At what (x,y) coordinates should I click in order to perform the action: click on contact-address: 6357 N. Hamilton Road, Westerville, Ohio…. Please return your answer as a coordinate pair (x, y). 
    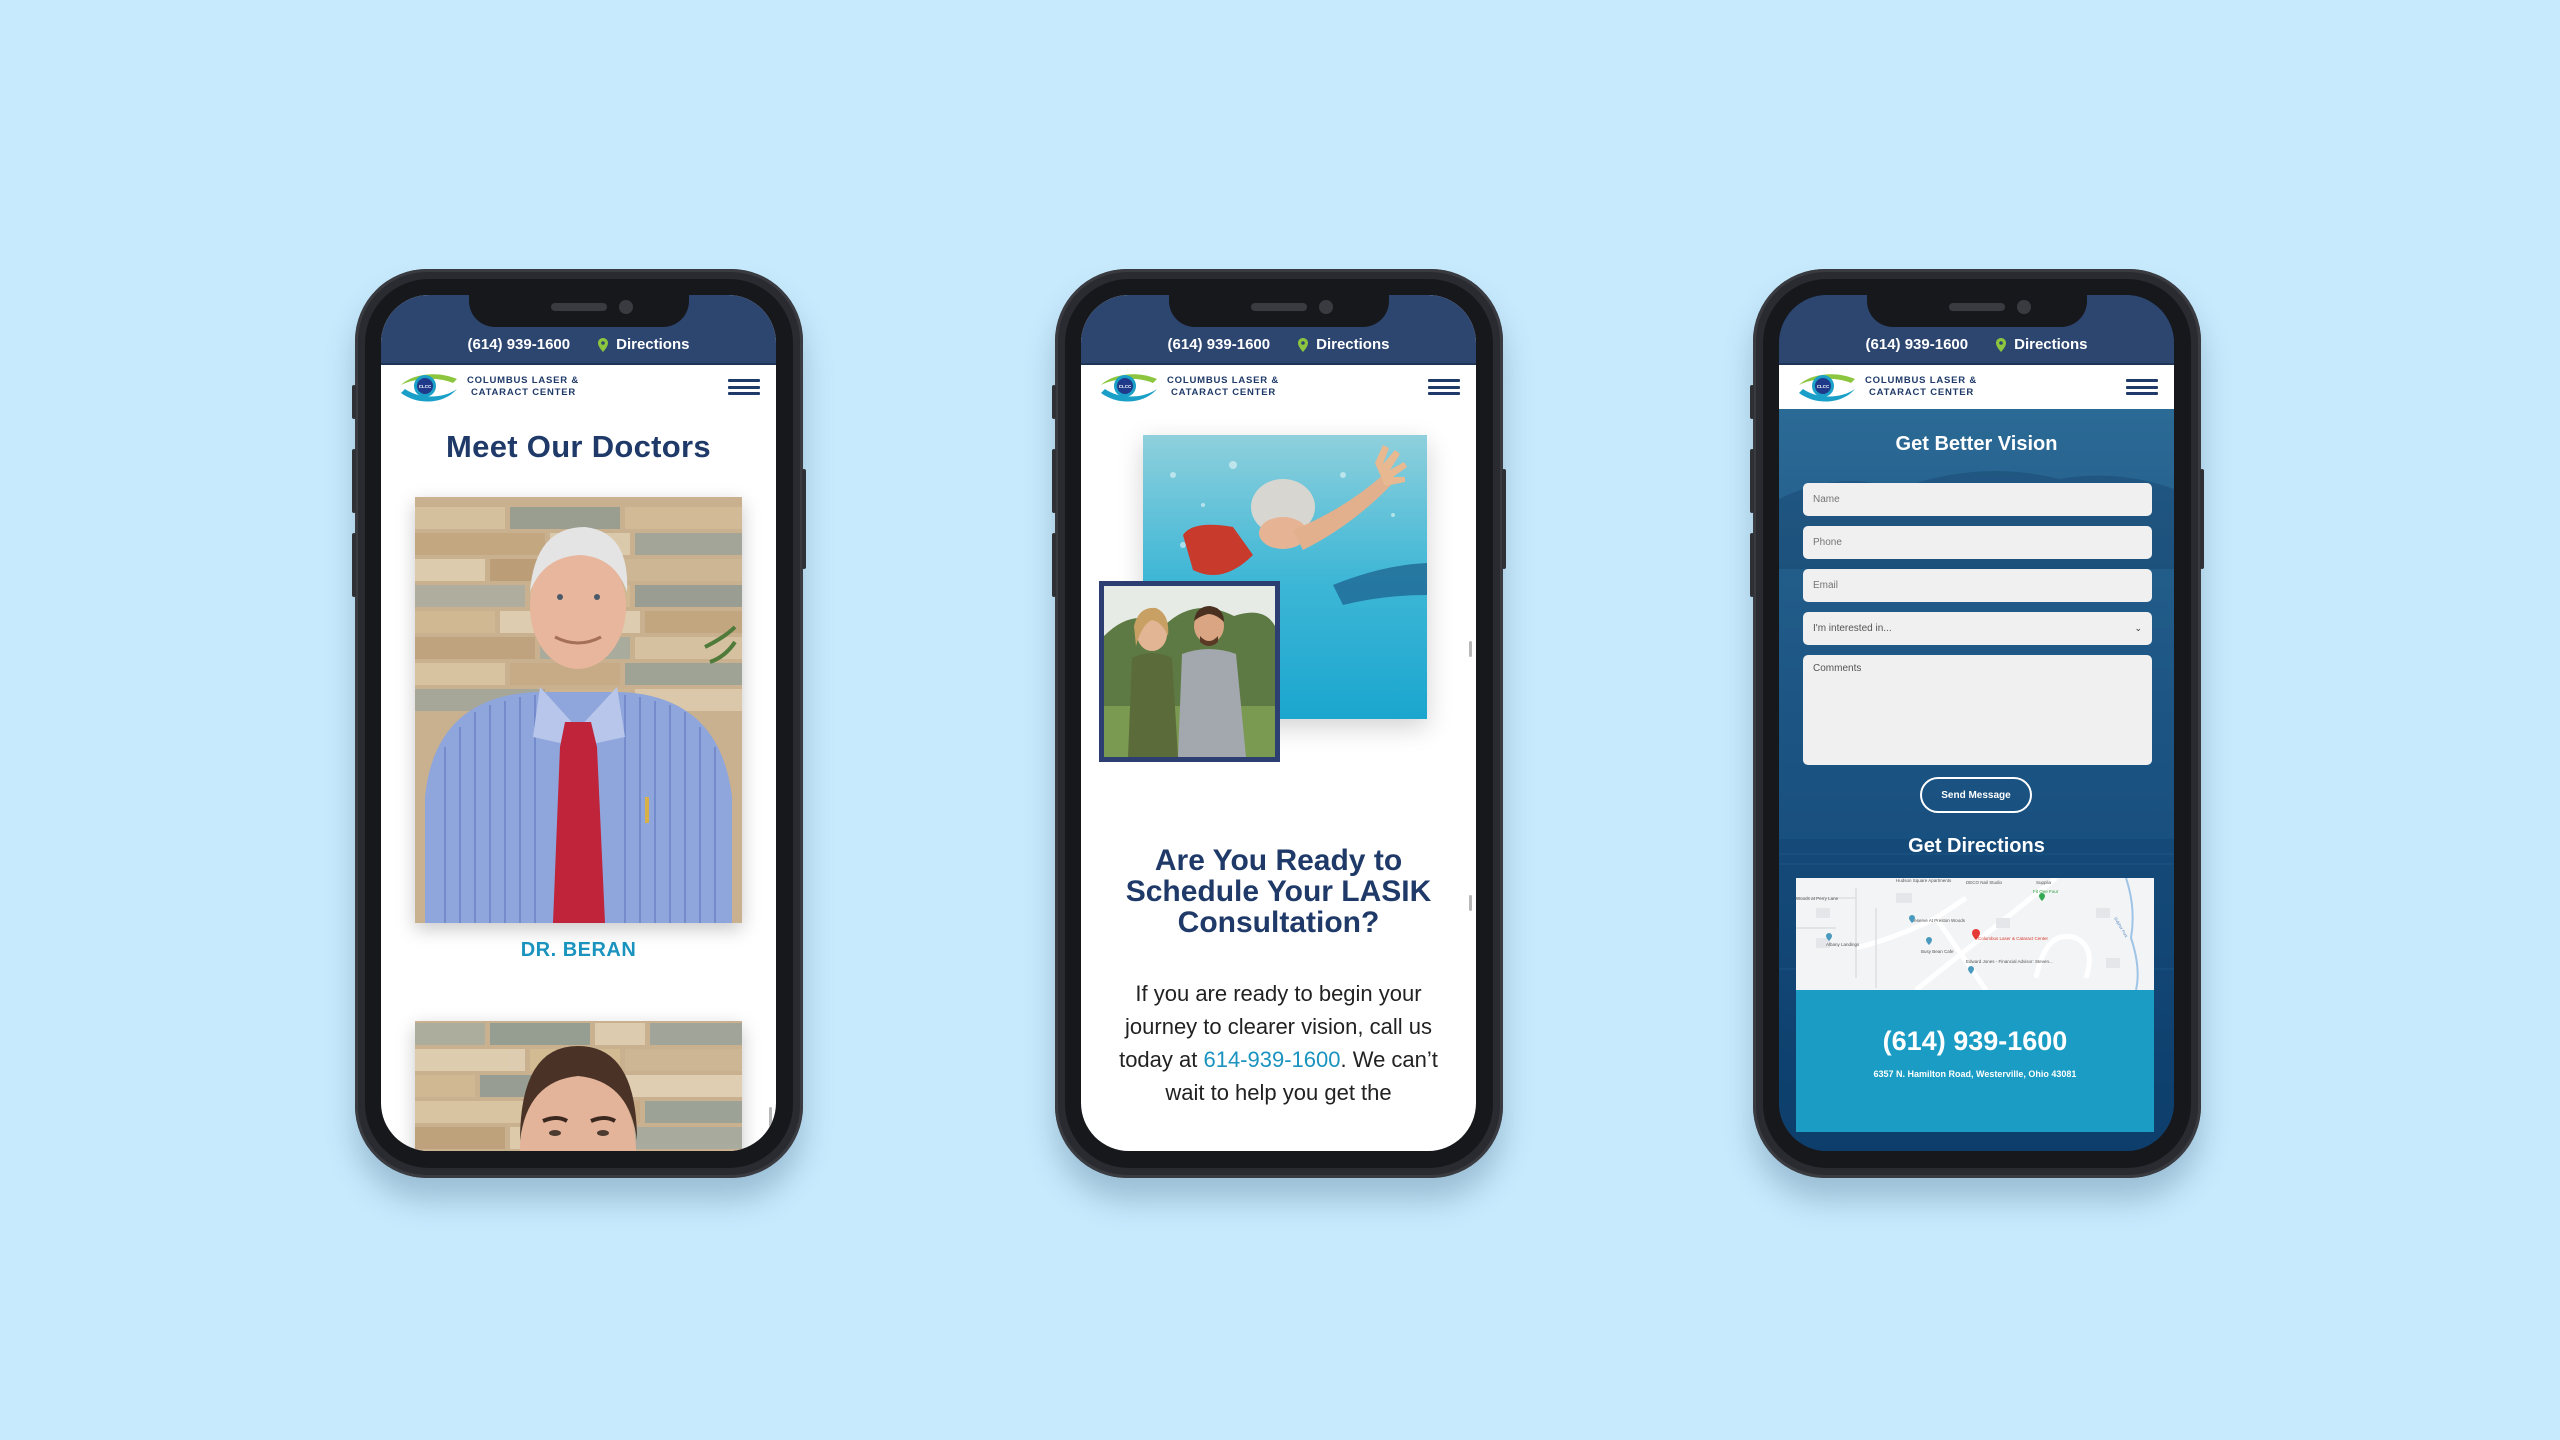
    Looking at the image, I should click on (1975, 1074).